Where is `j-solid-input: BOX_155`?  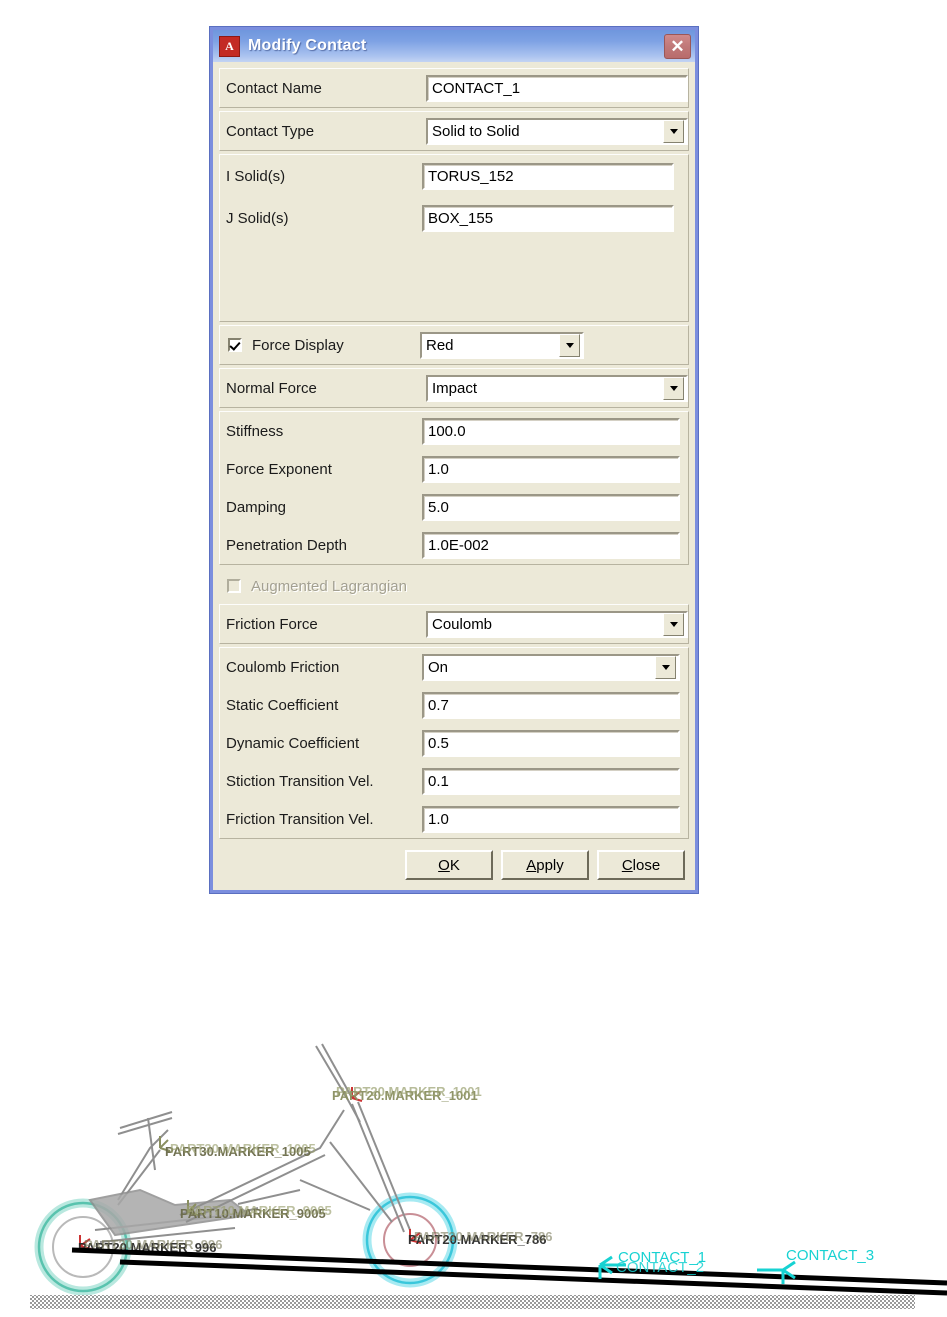 j-solid-input: BOX_155 is located at coordinates (548, 218).